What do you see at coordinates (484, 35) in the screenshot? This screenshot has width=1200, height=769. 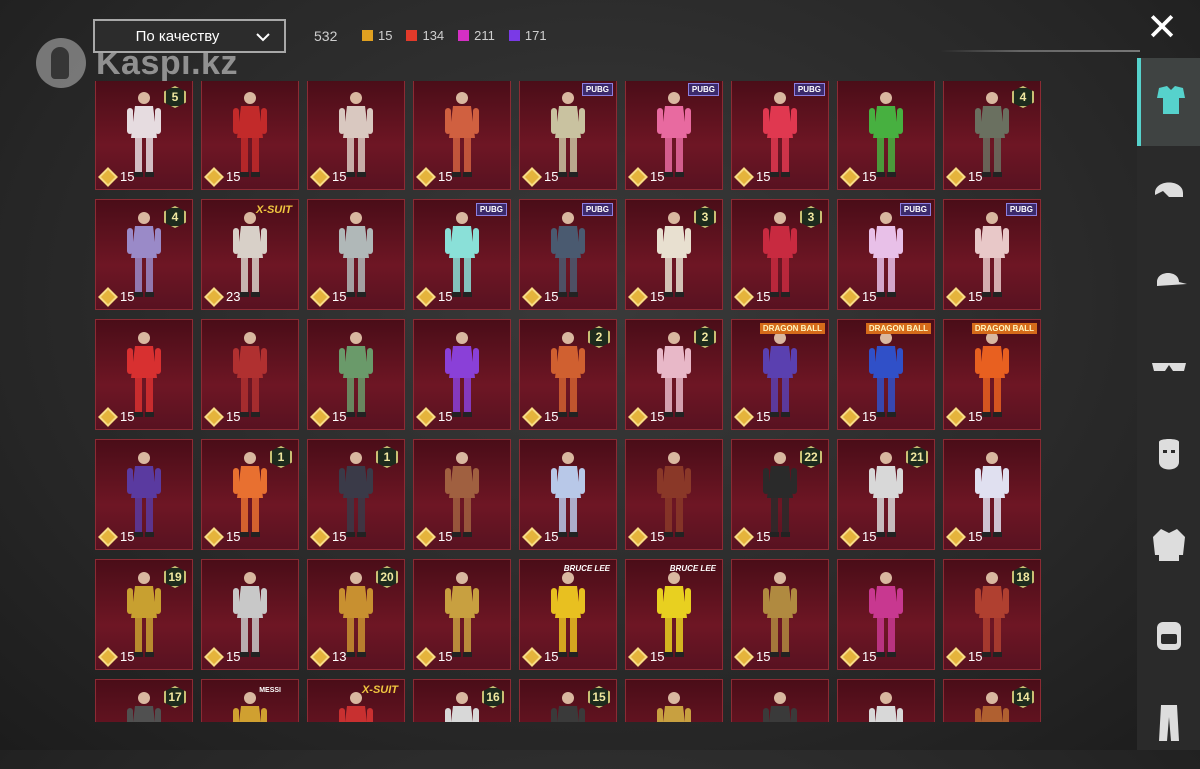 I see `quality-count-value: 211` at bounding box center [484, 35].